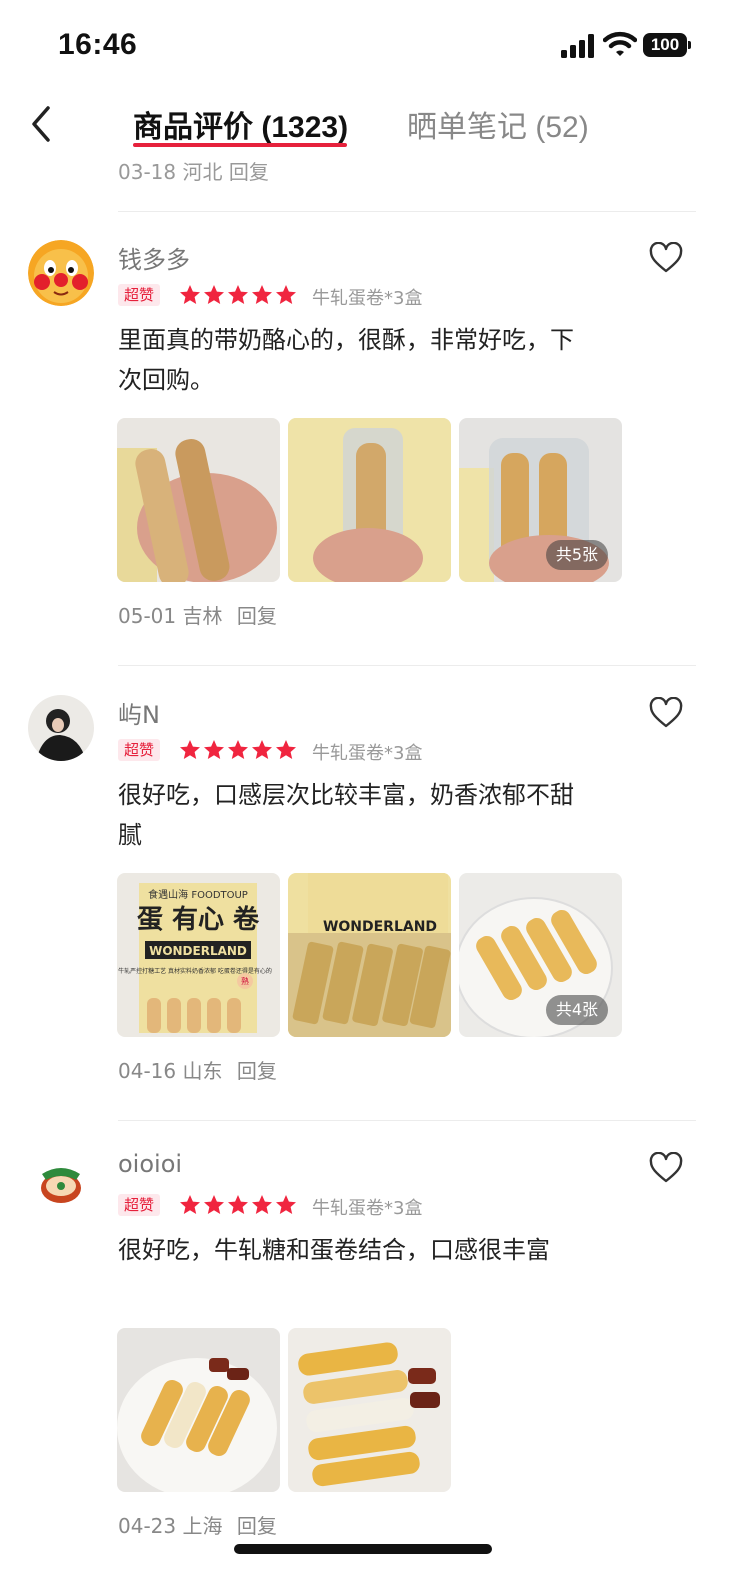  What do you see at coordinates (198, 894) in the screenshot?
I see `box-brand-text: 食遇山海 FOODTOUP` at bounding box center [198, 894].